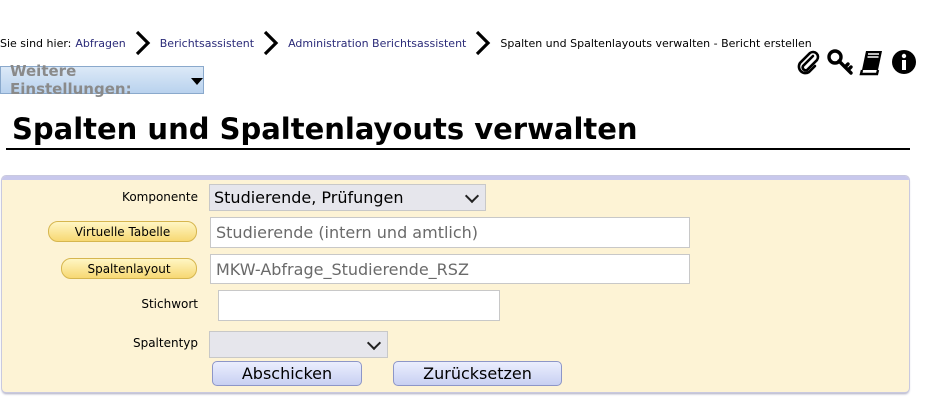 The image size is (926, 405). Describe the element at coordinates (129, 268) in the screenshot. I see `spaltenlayout-button: Spaltenlayout` at that location.